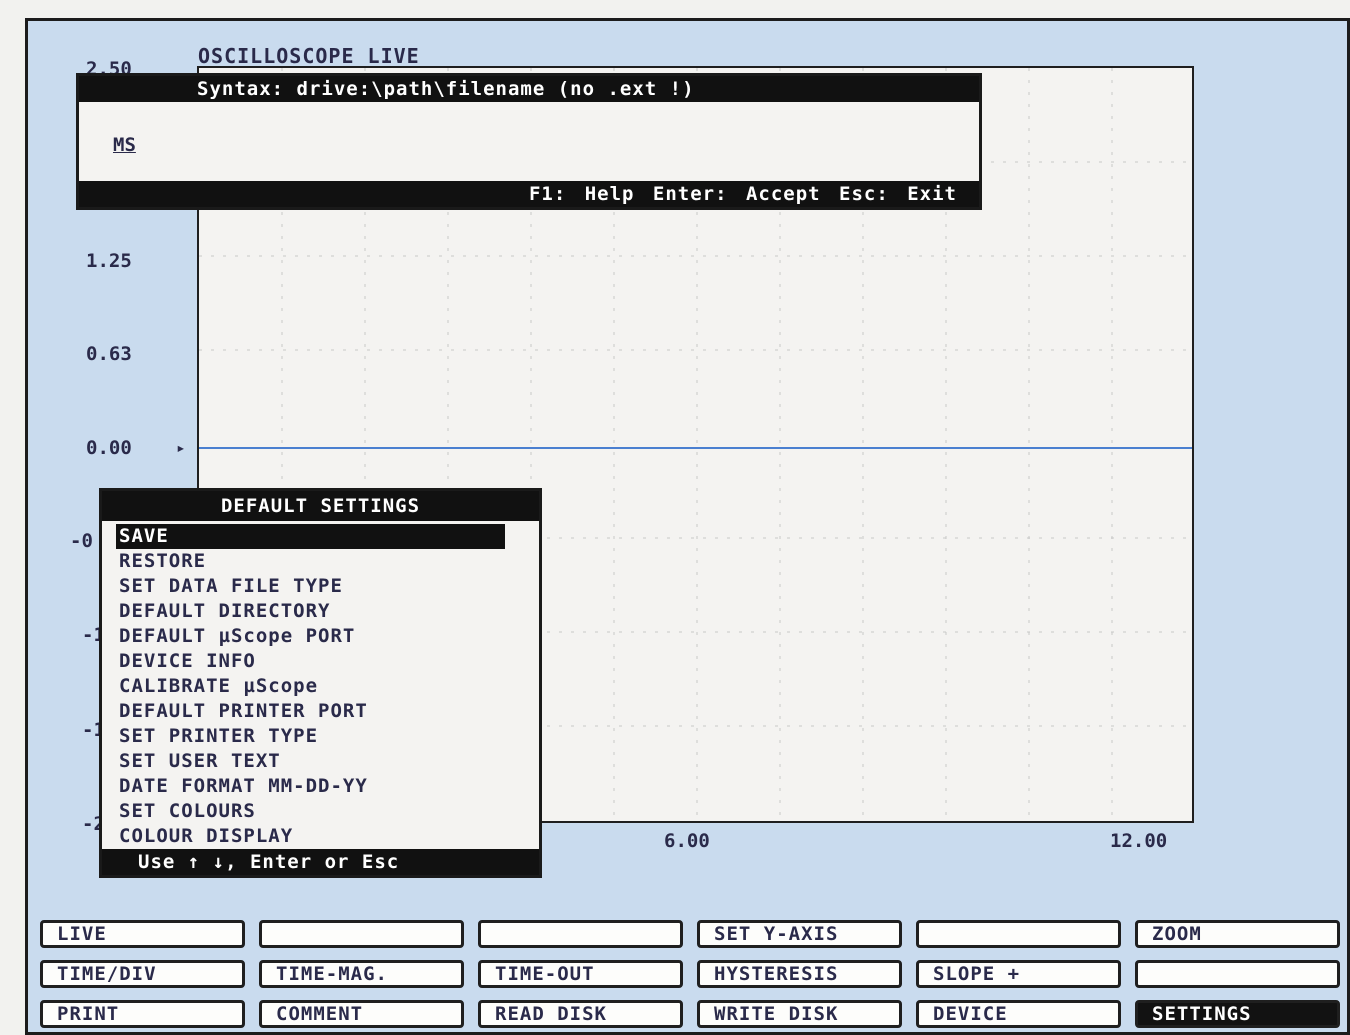 This screenshot has width=1350, height=1035. What do you see at coordinates (1139, 841) in the screenshot?
I see `x-tick-label: 12.00` at bounding box center [1139, 841].